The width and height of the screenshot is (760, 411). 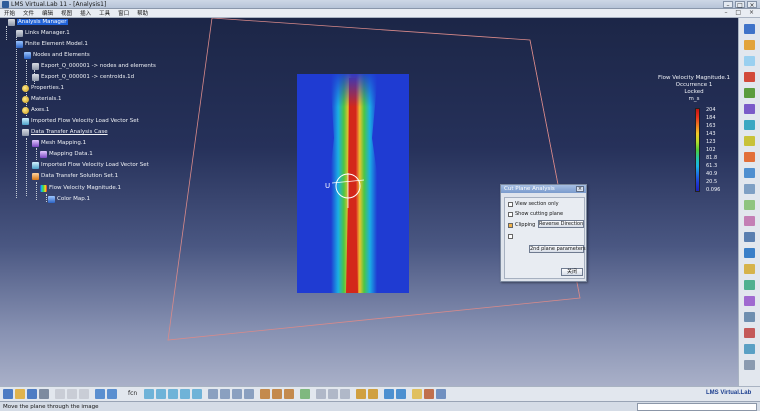 I want to click on person-icon, so click(x=429, y=394).